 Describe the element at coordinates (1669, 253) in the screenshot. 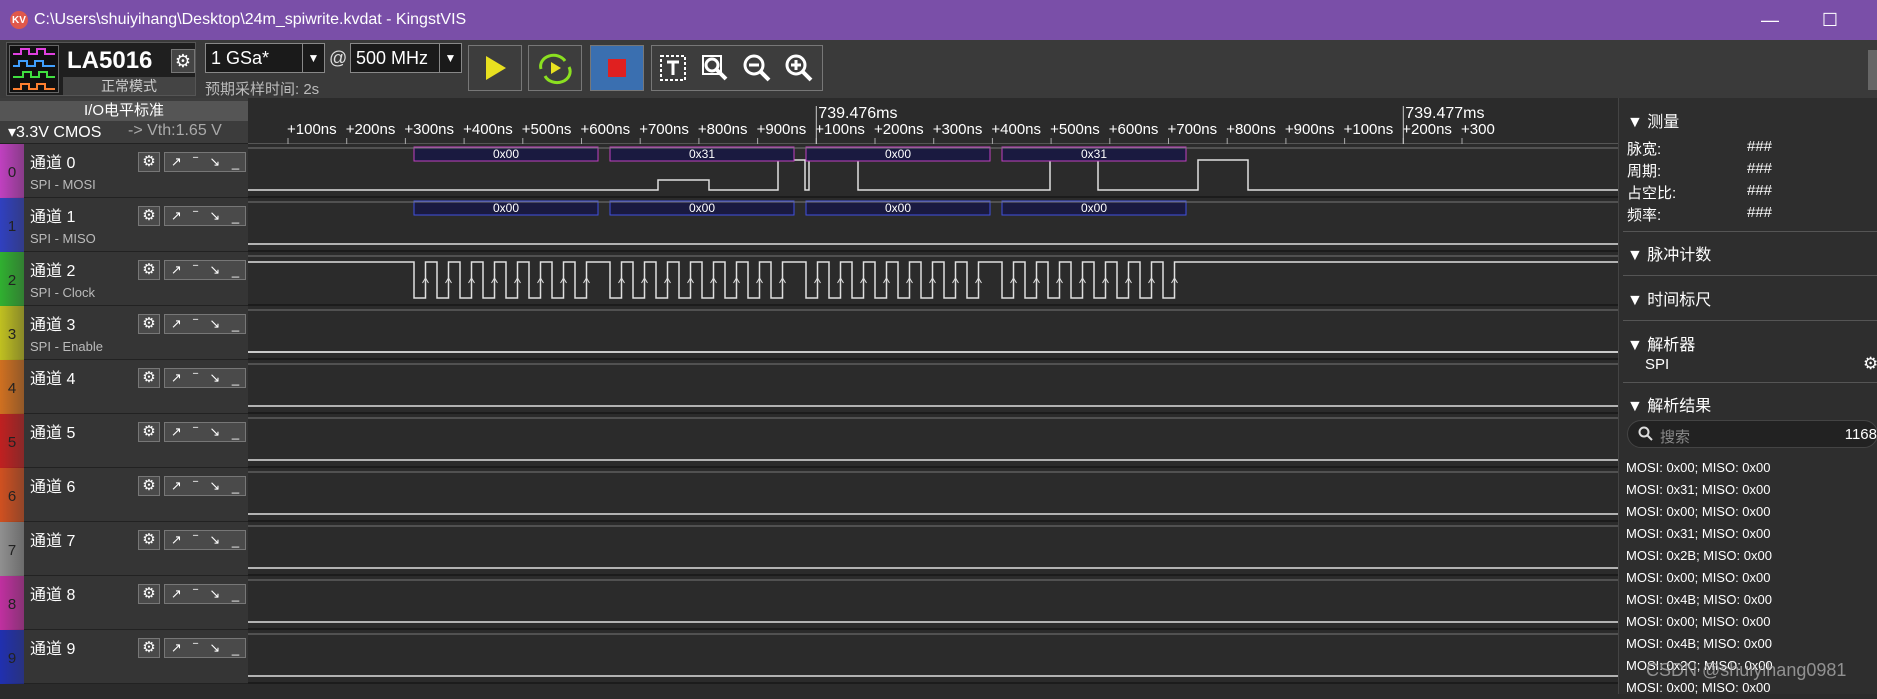

I see `pulse-count-section: ▼ 脉冲计数` at that location.